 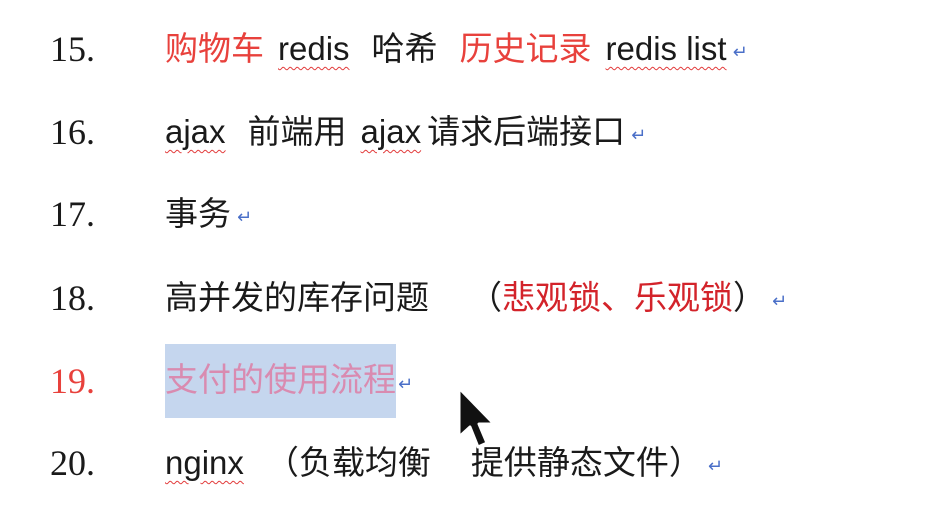 What do you see at coordinates (314, 48) in the screenshot?
I see `text-segment-misspelled: redis` at bounding box center [314, 48].